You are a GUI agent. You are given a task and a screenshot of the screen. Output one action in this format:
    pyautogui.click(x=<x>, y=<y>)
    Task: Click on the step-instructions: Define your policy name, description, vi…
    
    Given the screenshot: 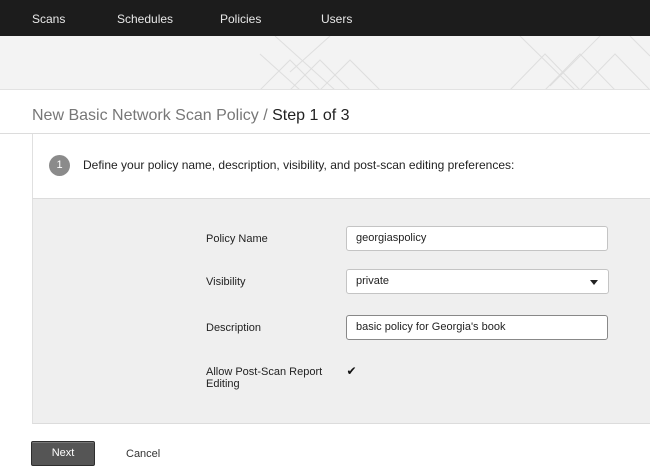 What is the action you would take?
    pyautogui.click(x=299, y=165)
    